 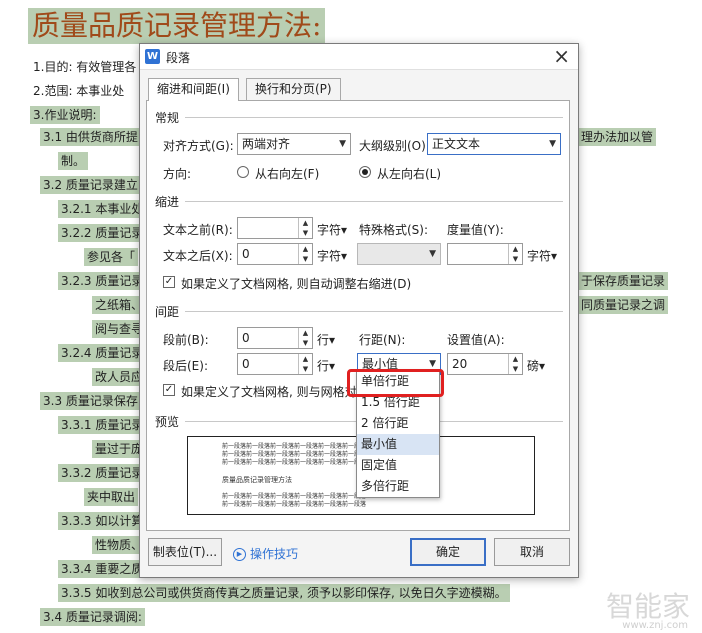 I want to click on doc-line: 夹中取出, so click(x=111, y=497).